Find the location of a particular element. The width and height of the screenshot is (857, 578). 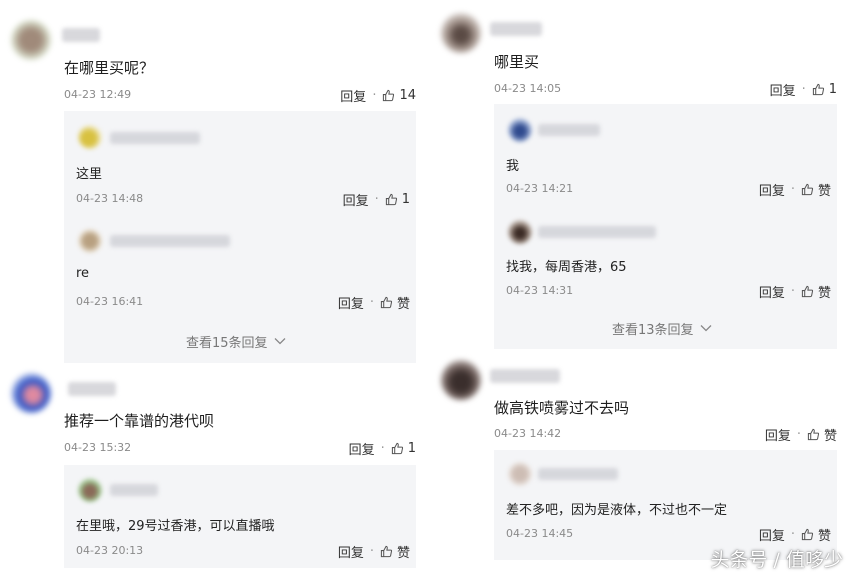

comment-timestamp: 04-23 12:49 is located at coordinates (98, 94).